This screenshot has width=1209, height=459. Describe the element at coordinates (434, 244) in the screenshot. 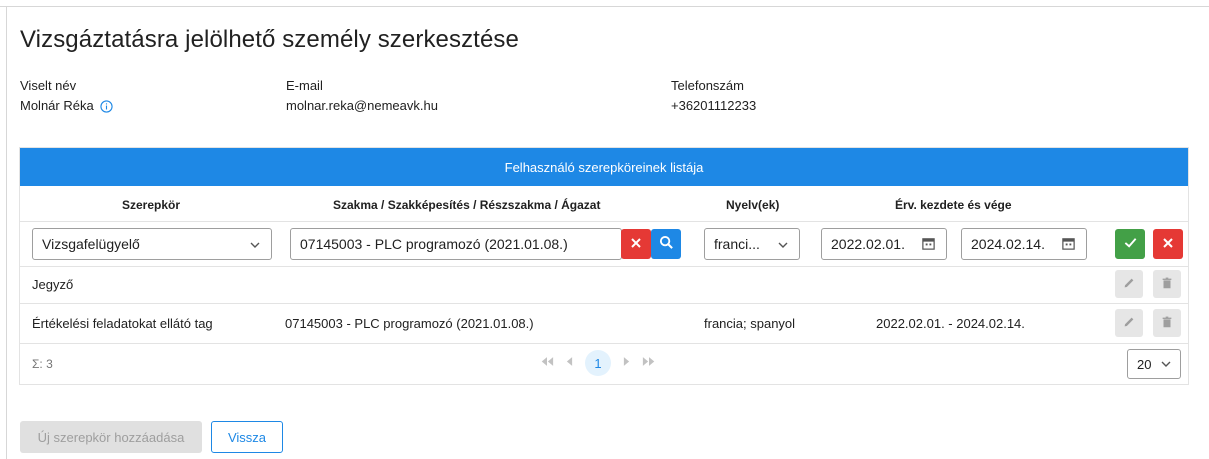

I see `profession-input-value: 07145003 - PLC programozó (2021.01.08.)` at that location.